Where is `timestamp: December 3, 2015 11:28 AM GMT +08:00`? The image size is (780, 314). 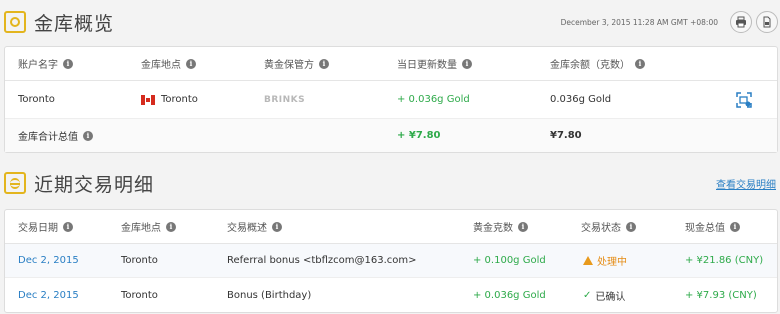
timestamp: December 3, 2015 11:28 AM GMT +08:00 is located at coordinates (639, 22).